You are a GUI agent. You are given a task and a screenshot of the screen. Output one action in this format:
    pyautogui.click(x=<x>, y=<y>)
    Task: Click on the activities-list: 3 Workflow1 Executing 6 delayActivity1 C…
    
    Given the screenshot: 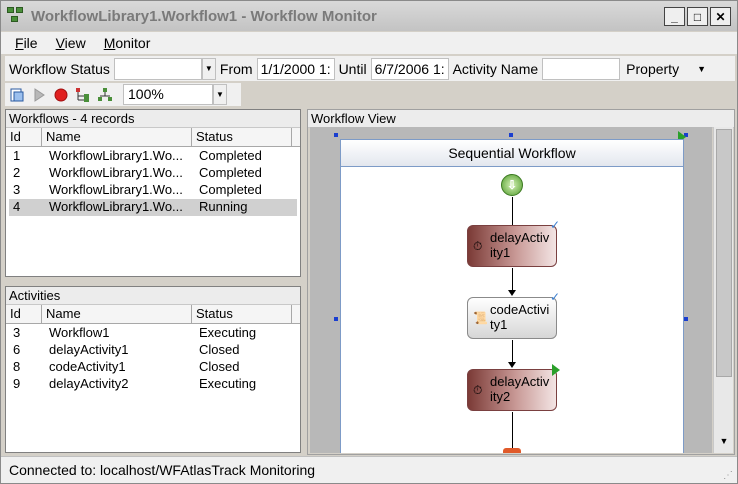 What is the action you would take?
    pyautogui.click(x=153, y=358)
    